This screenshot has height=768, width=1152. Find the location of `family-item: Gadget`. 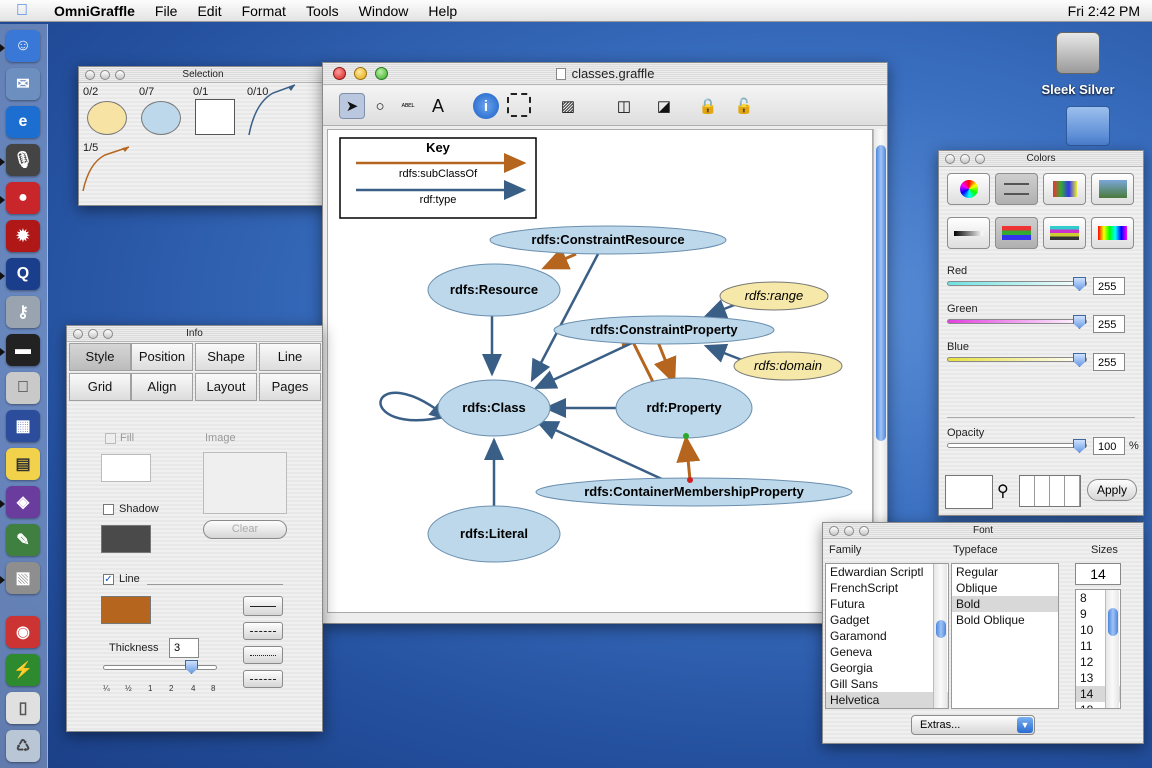

family-item: Gadget is located at coordinates (887, 620).